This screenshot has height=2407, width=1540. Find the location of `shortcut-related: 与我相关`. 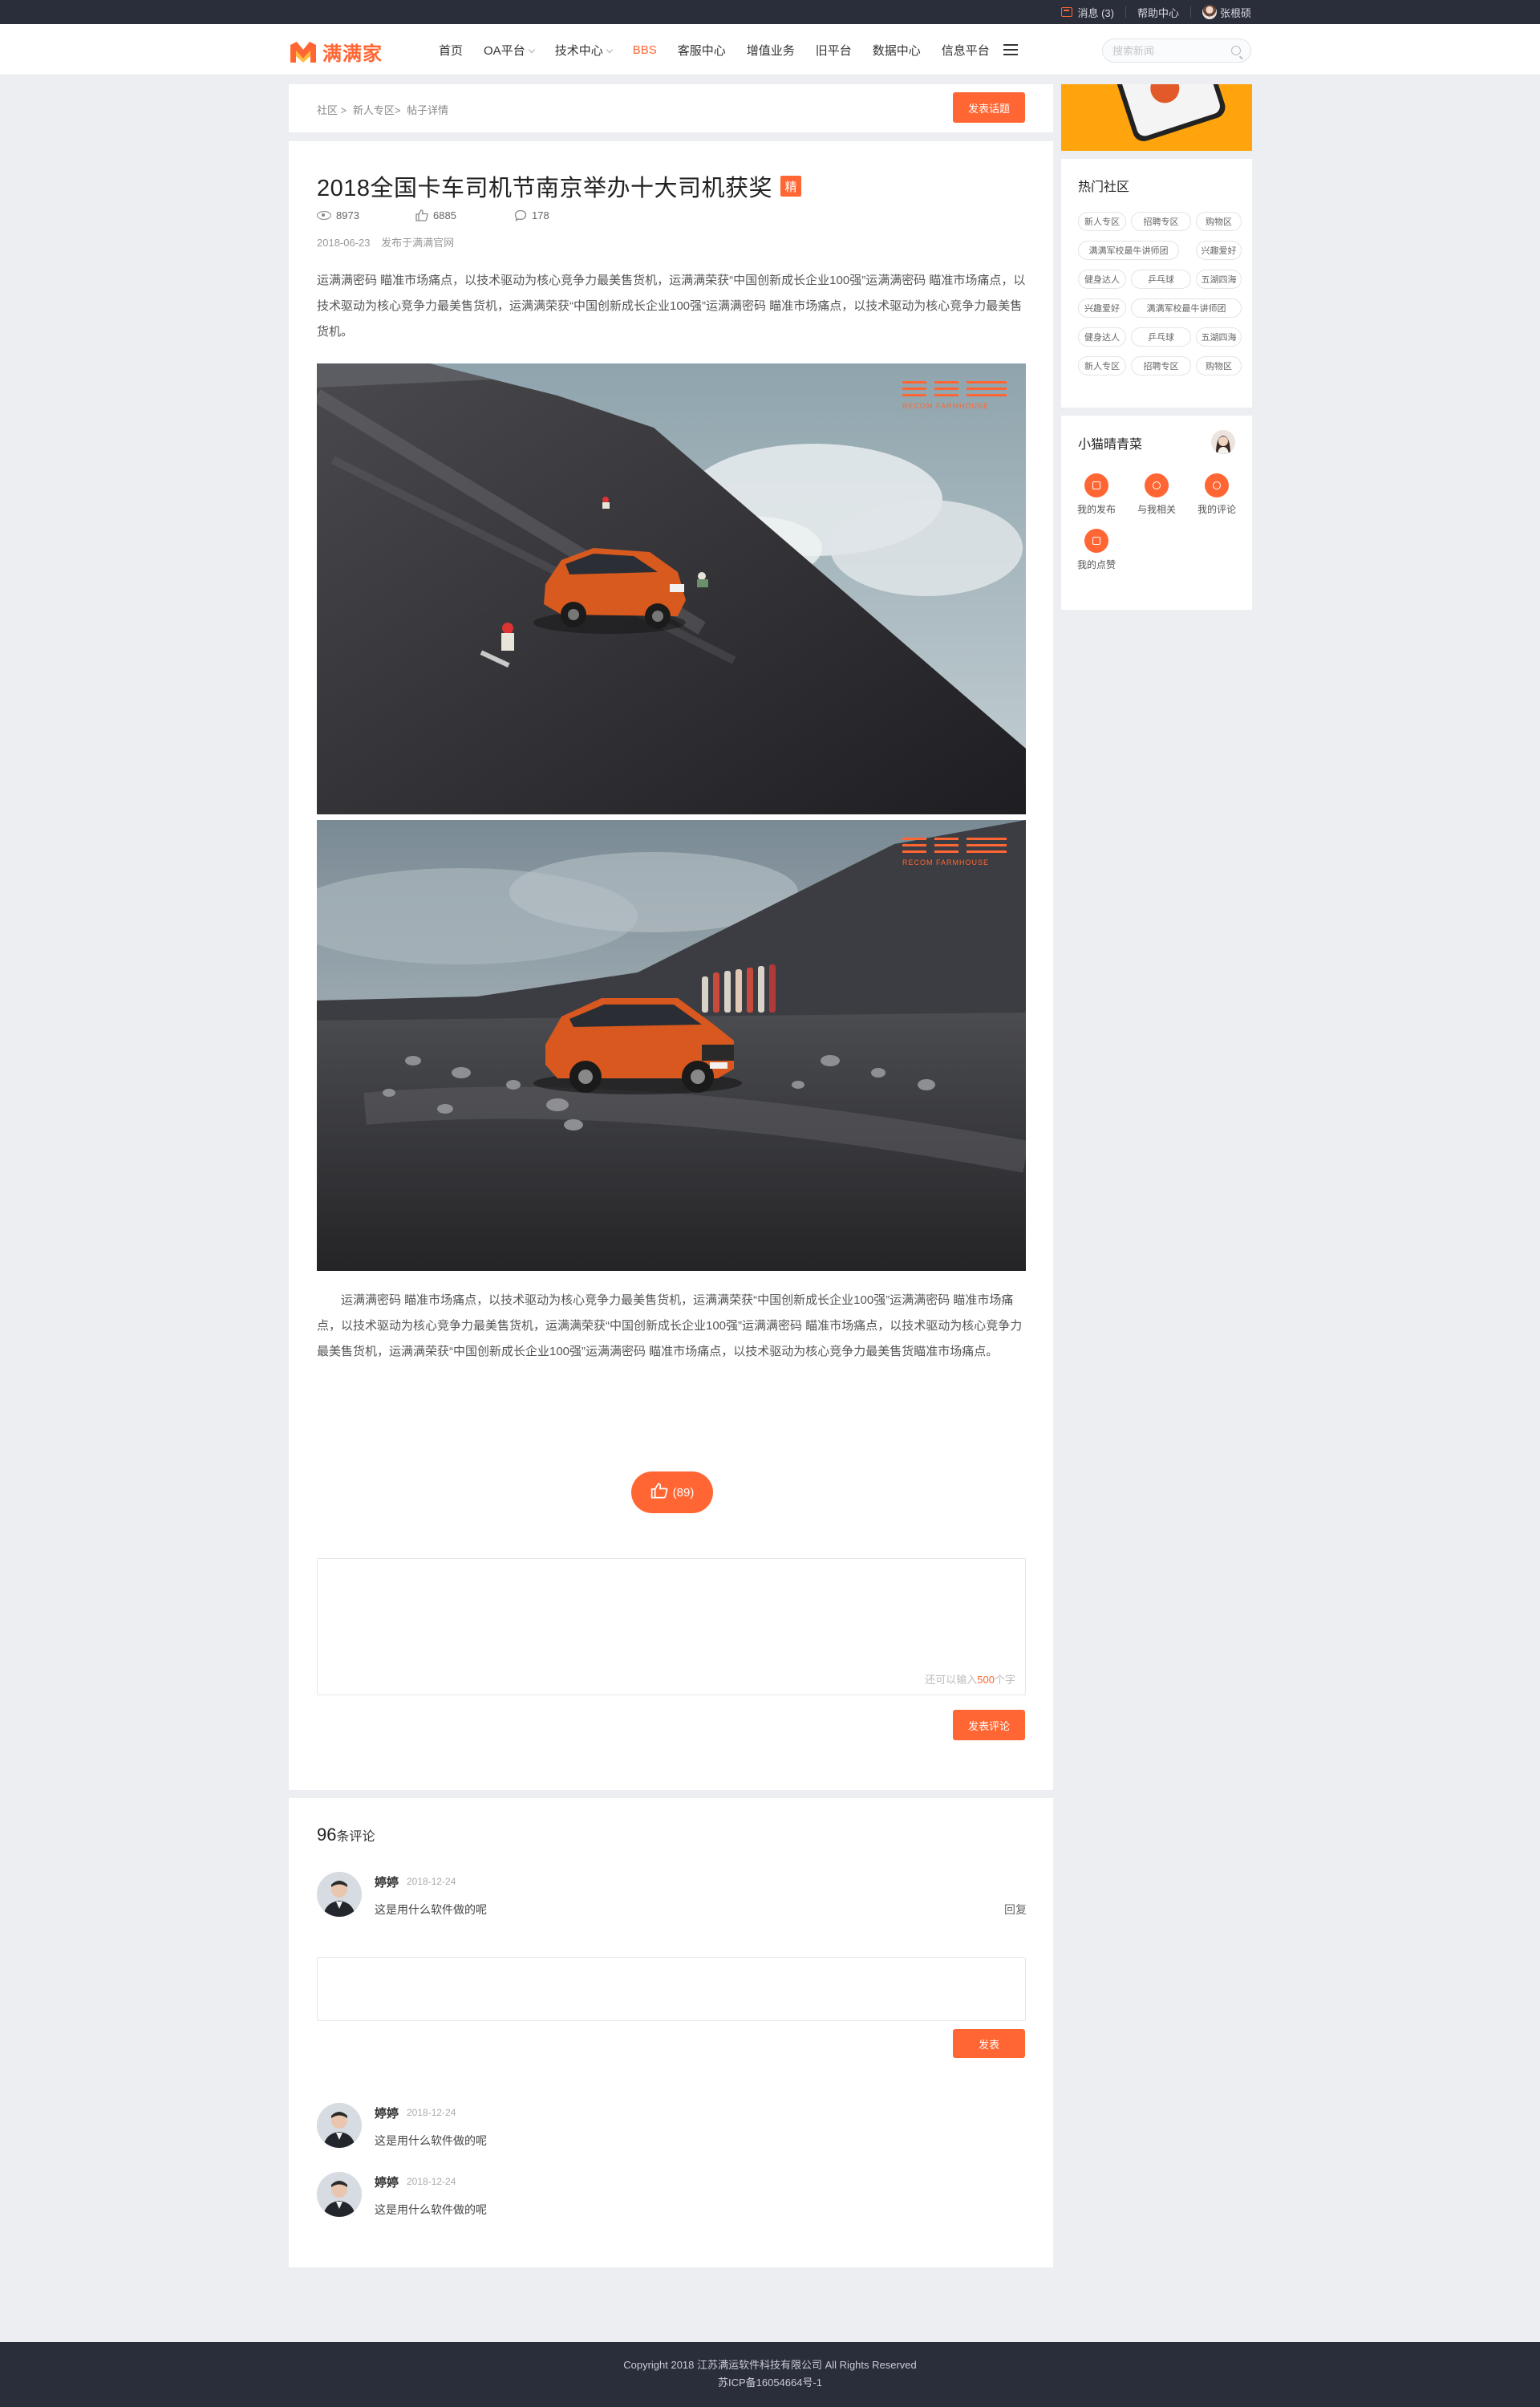

shortcut-related: 与我相关 is located at coordinates (1164, 494).